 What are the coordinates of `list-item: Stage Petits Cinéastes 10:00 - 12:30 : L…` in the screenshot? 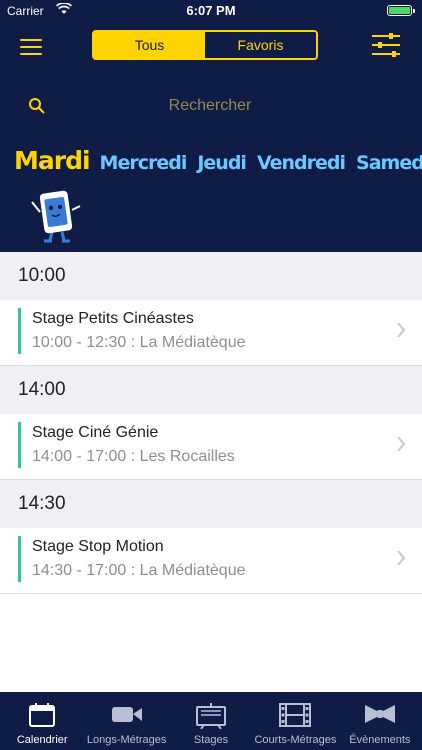 It's located at (211, 333).